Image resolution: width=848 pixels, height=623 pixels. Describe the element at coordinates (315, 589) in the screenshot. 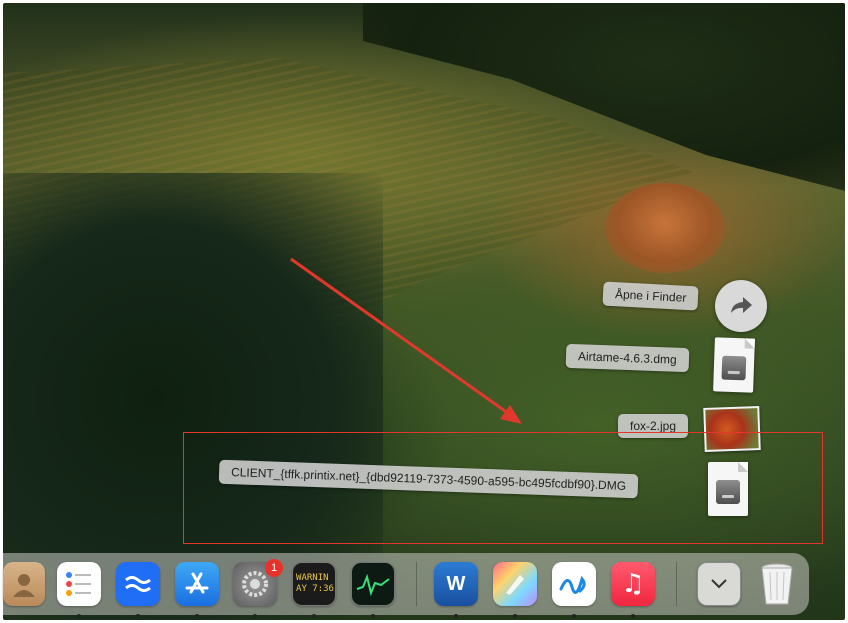

I see `console-time-text: AY 7:36` at that location.